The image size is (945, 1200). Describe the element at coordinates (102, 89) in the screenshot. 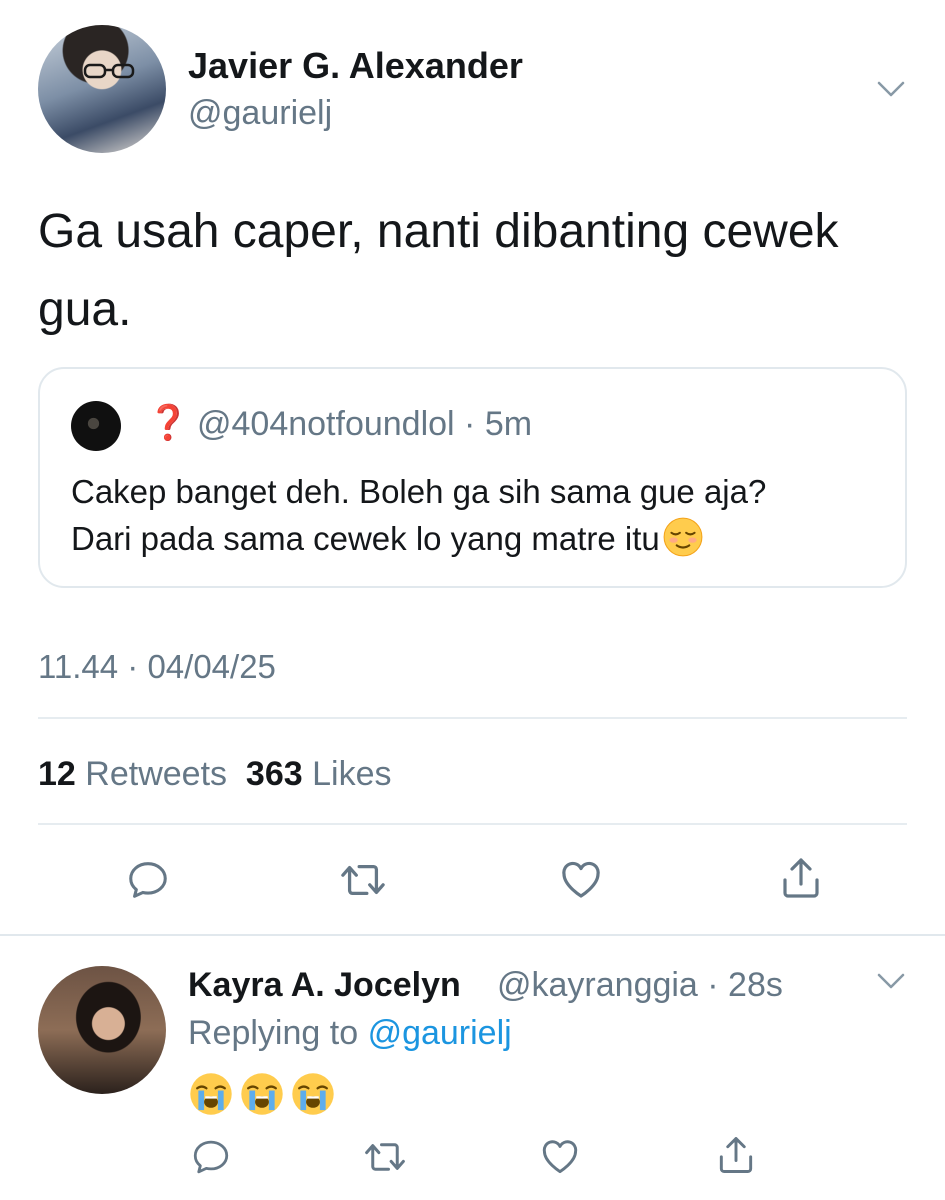

I see `author-avatar` at that location.